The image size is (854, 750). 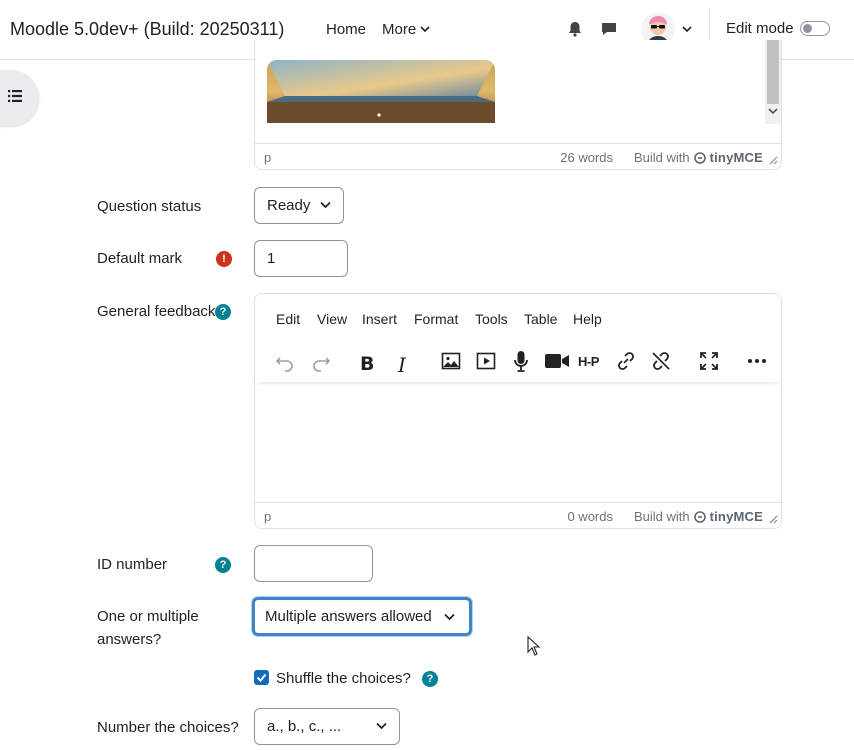 I want to click on nav-more-menu: More, so click(x=406, y=29).